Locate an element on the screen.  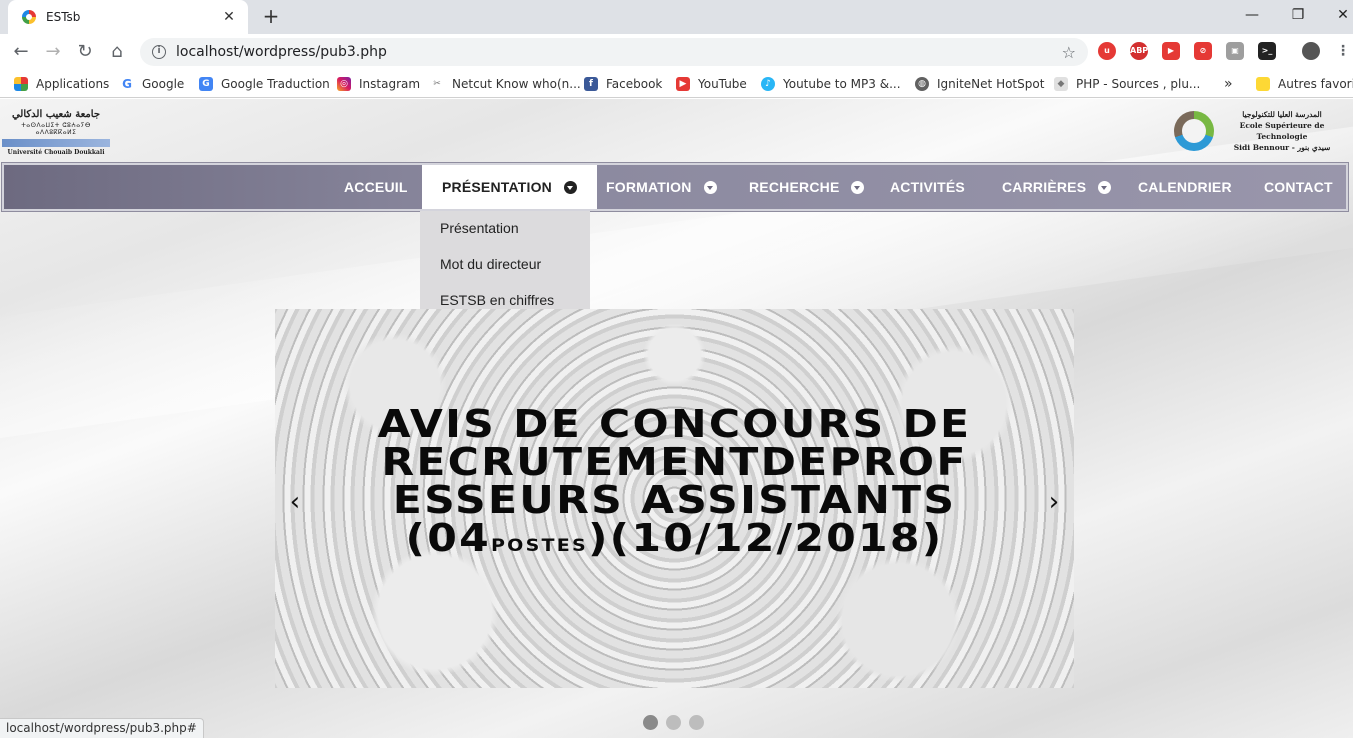
slide-line: (04postes)(10/12/2018) is located at coordinates (674, 542).